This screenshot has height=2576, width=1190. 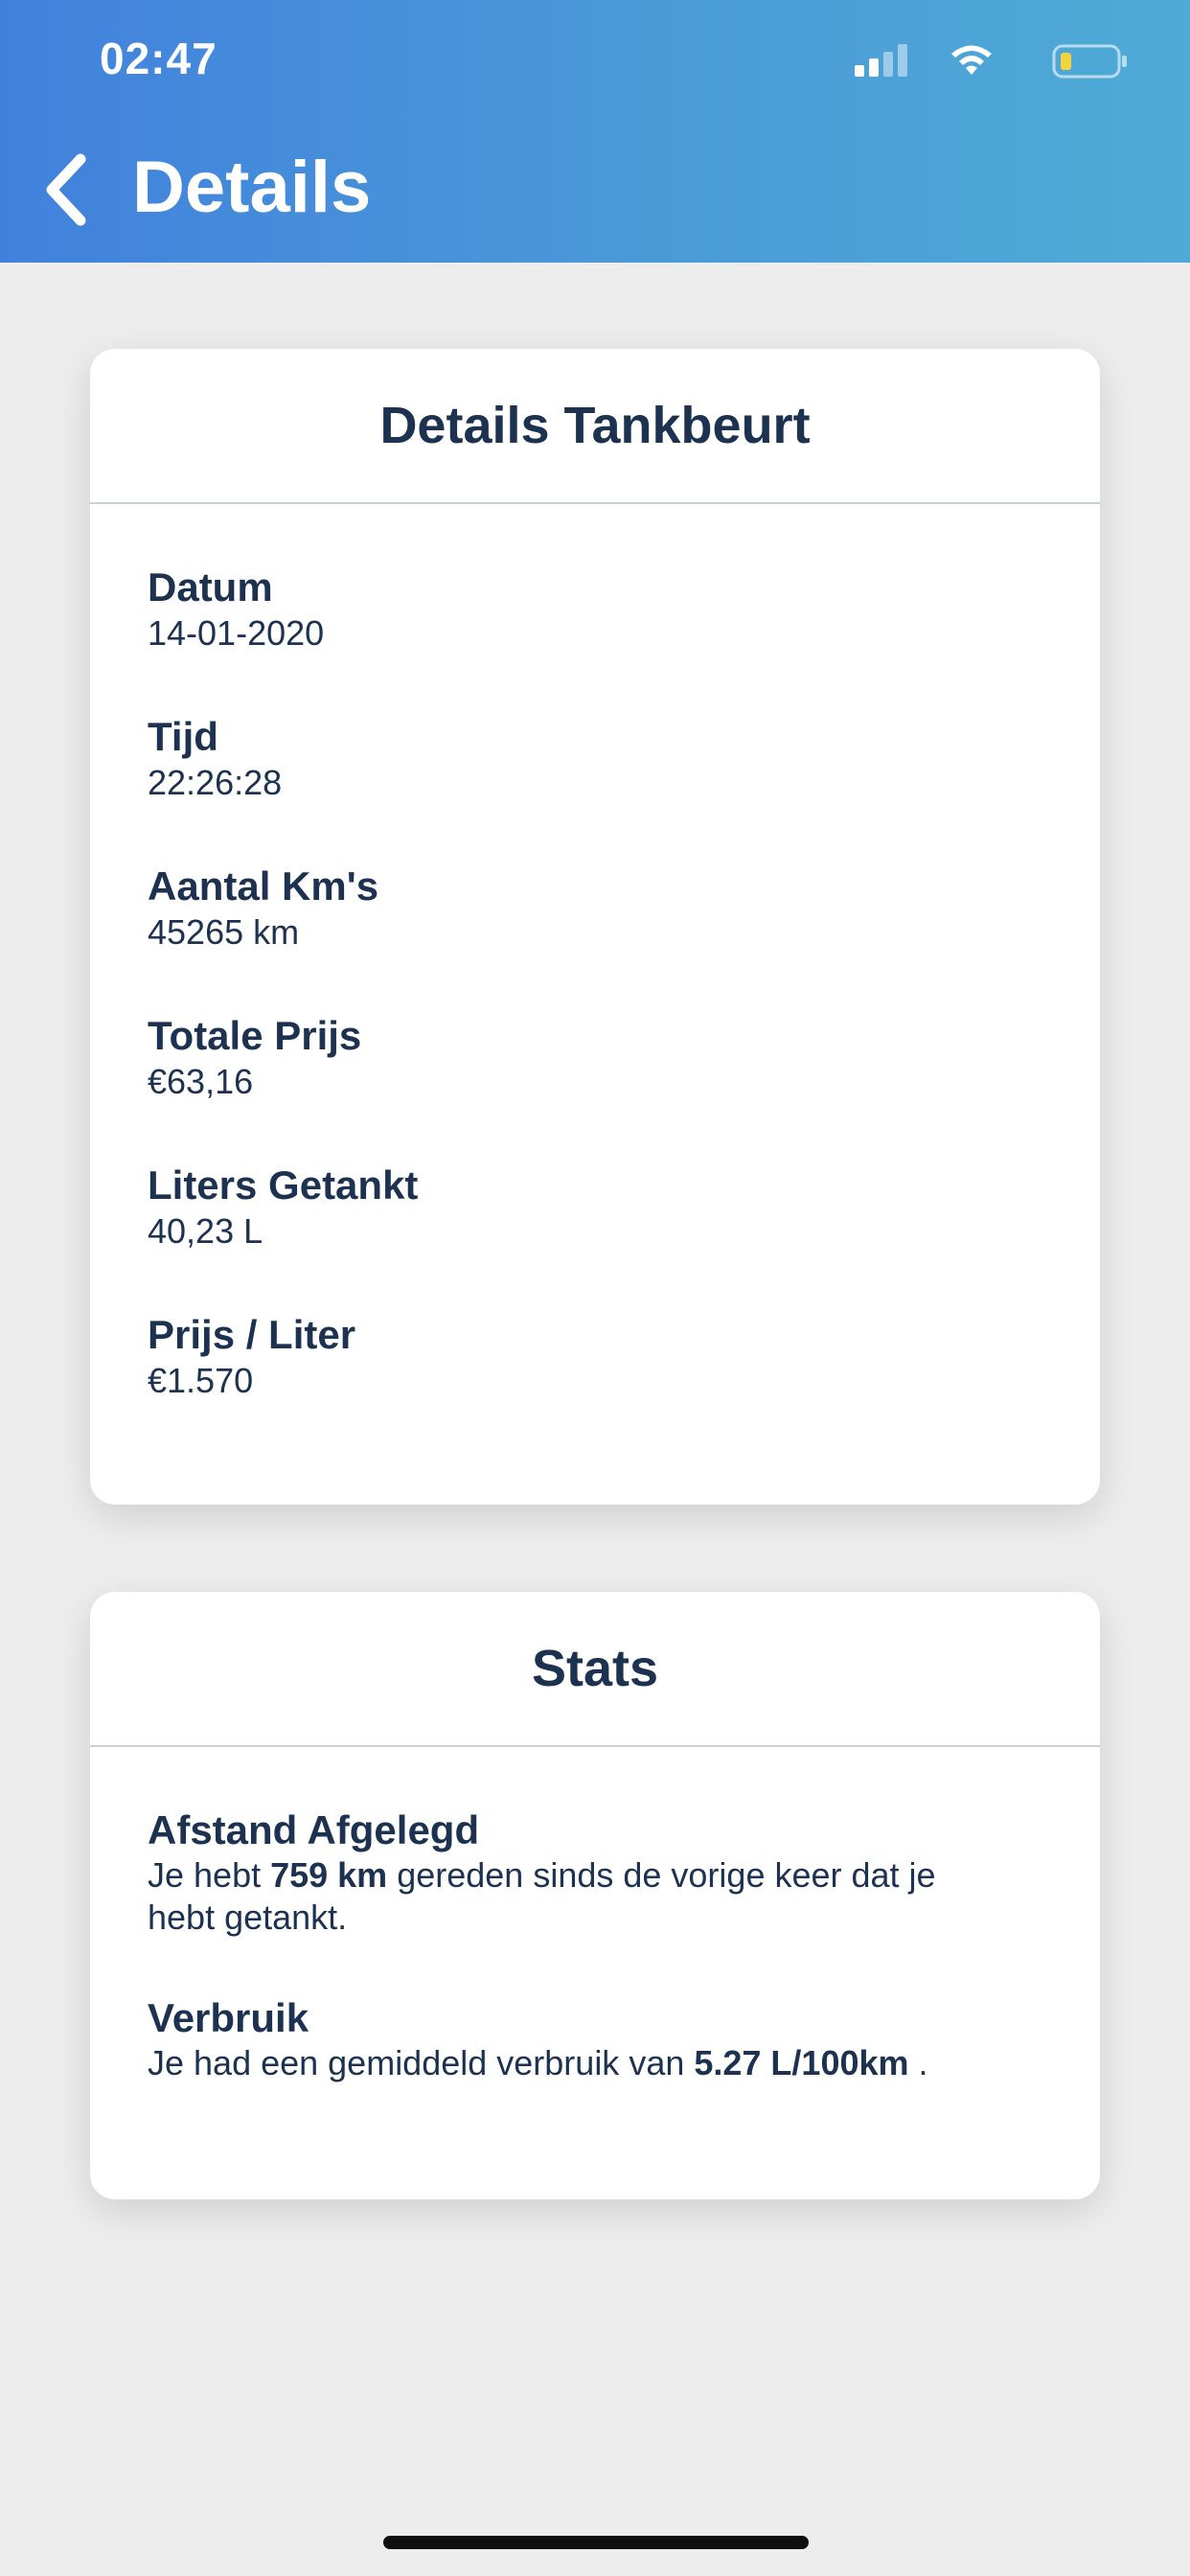 I want to click on stat-text-after: ., so click(x=918, y=2062).